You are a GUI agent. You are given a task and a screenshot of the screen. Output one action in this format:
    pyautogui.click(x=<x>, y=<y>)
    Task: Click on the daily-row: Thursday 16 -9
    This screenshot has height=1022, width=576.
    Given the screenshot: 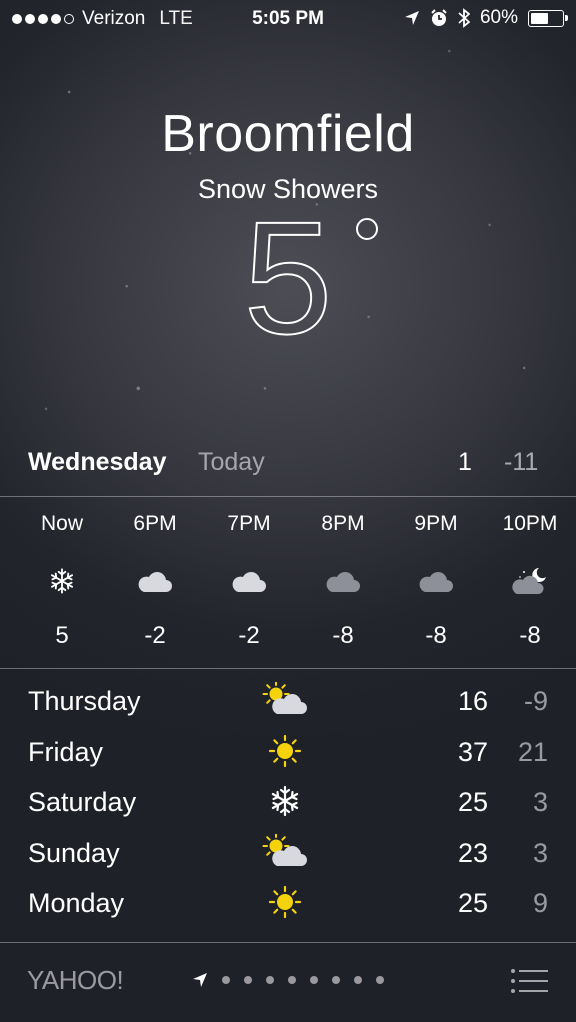 What is the action you would take?
    pyautogui.click(x=288, y=706)
    